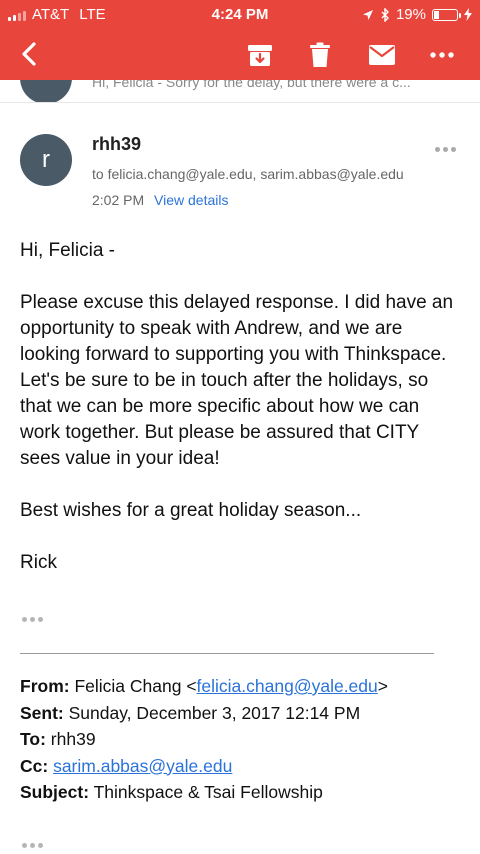 This screenshot has height=854, width=480. I want to click on quoted-subject-value: Thinkspace & Tsai Fellowship, so click(208, 792).